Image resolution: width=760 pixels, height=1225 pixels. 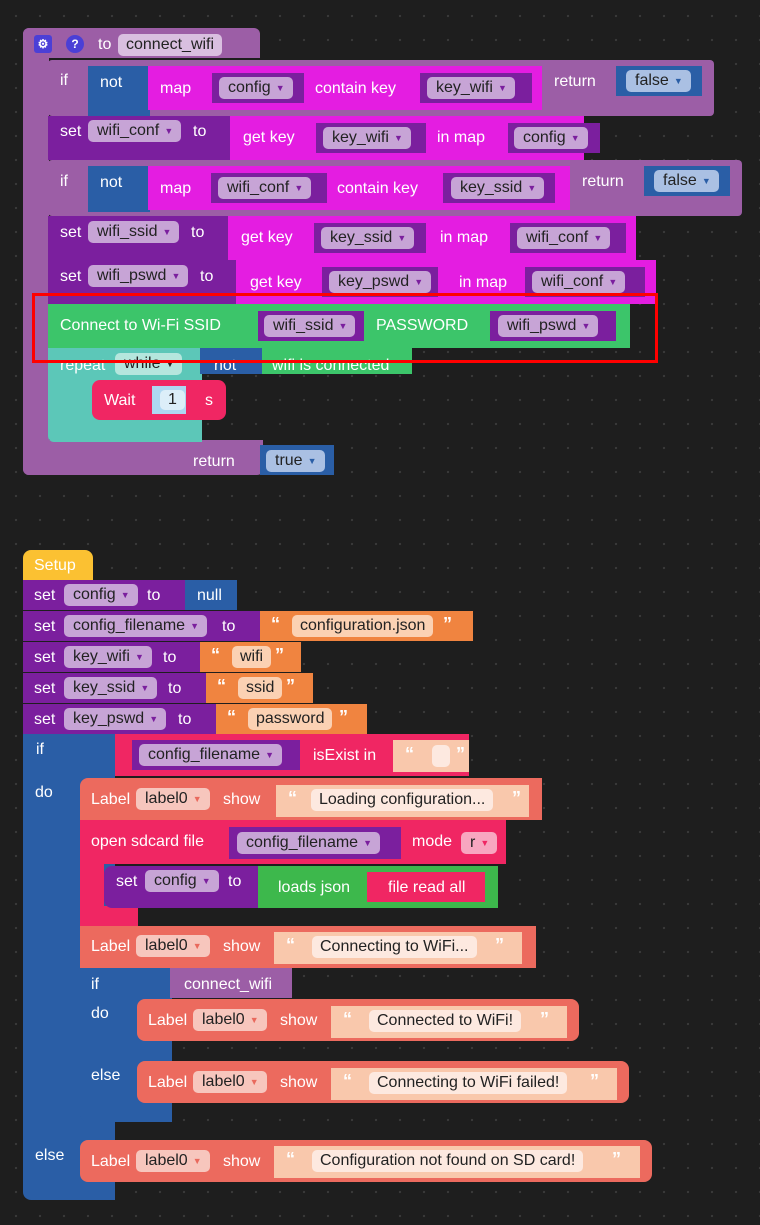 I want to click on variable-dropdown: wifi_pswd ▼, so click(x=138, y=276).